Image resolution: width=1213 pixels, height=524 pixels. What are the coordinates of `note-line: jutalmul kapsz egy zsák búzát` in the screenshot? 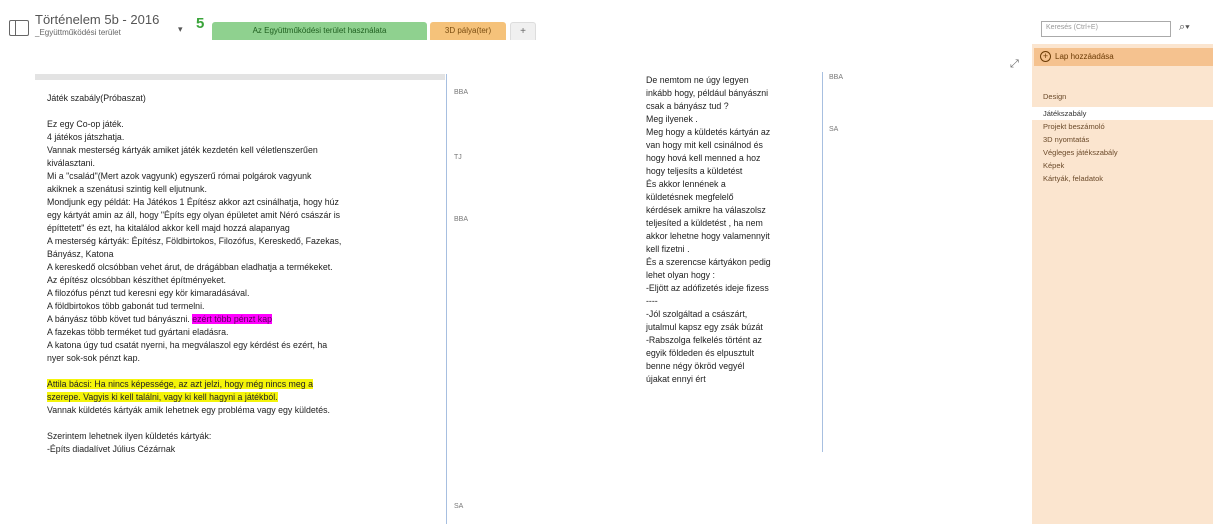 It's located at (704, 327).